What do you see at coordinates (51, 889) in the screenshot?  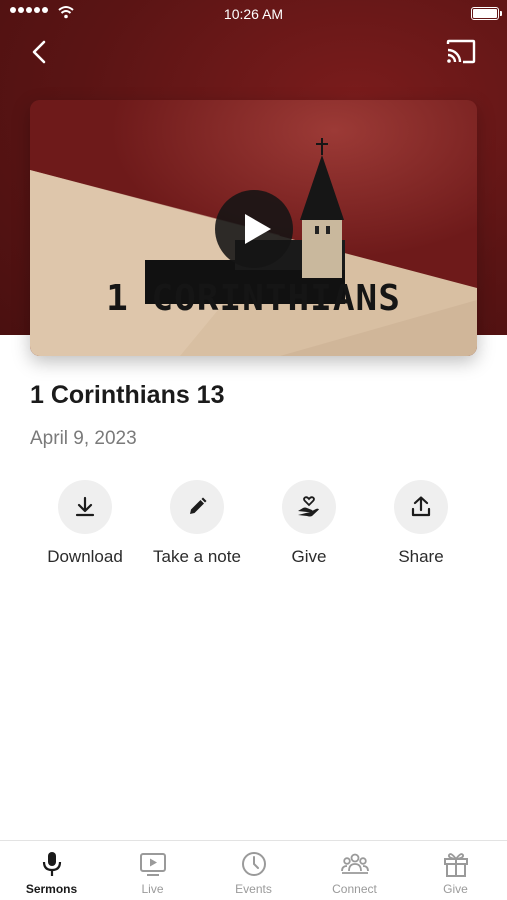 I see `tab-sermons-label: Sermons` at bounding box center [51, 889].